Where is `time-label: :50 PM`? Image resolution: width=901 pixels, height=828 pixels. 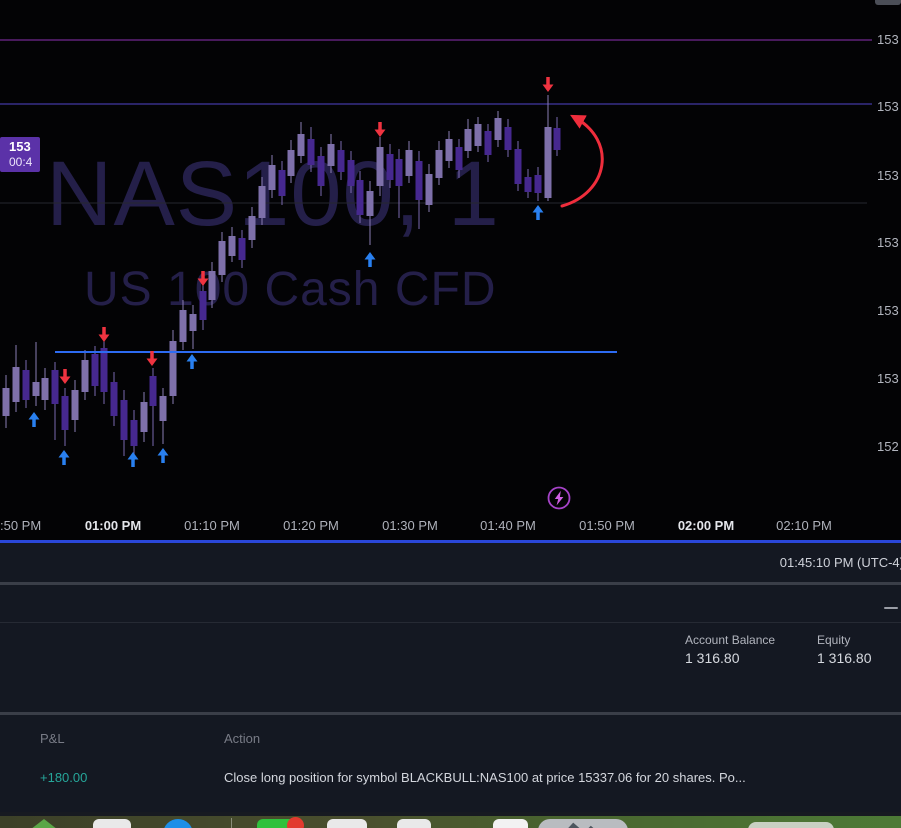
time-label: :50 PM is located at coordinates (21, 525).